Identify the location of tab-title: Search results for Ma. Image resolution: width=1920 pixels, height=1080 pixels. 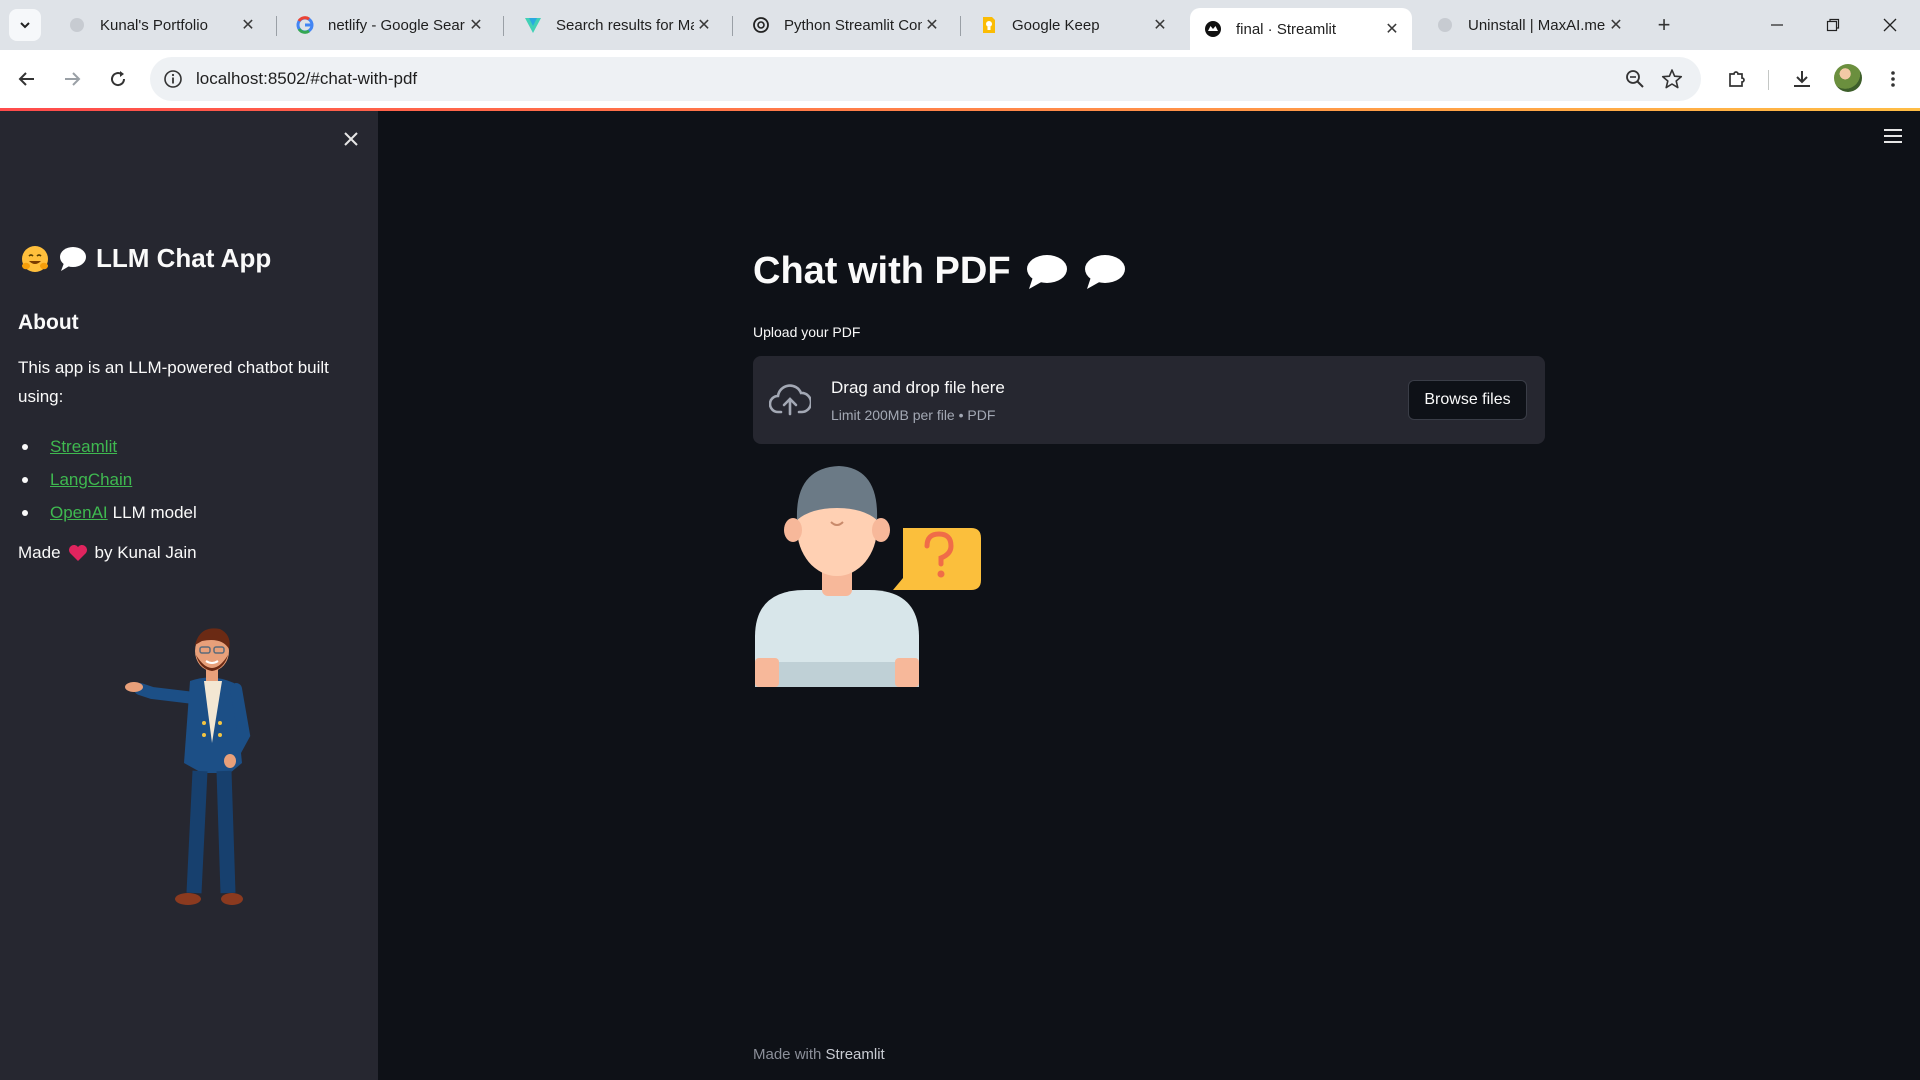
(625, 25).